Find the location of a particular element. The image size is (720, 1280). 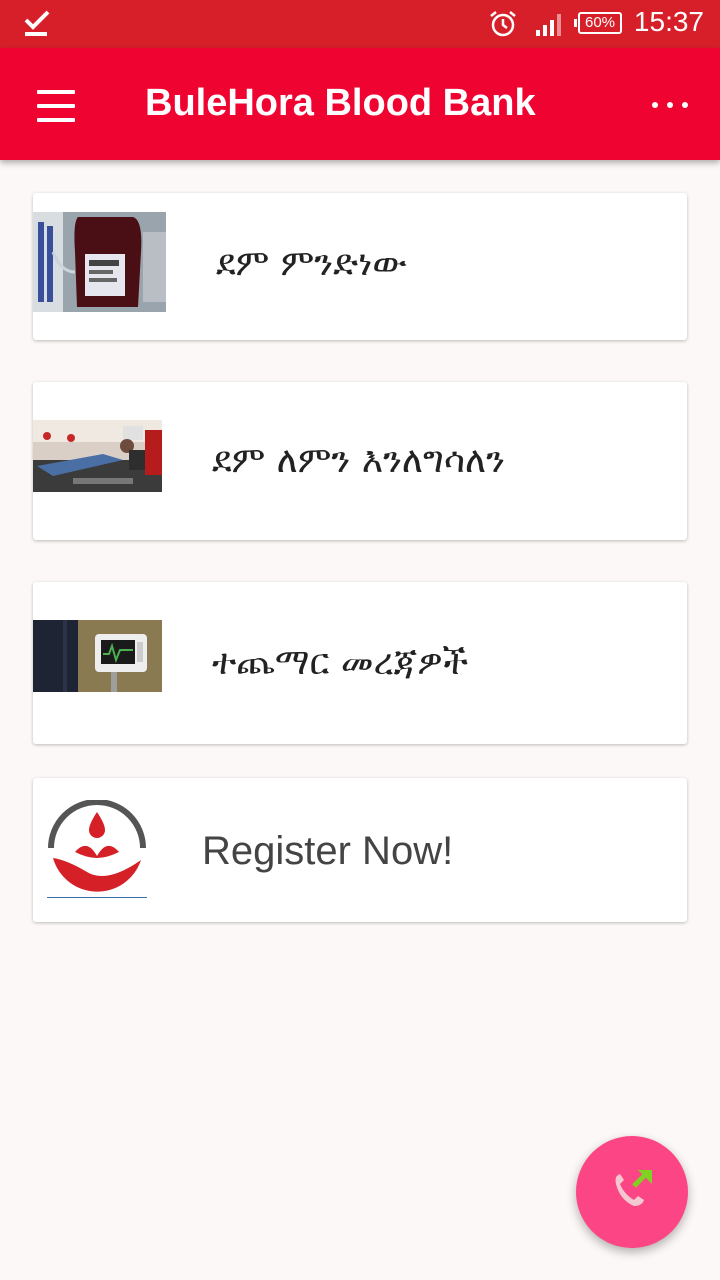

battery-icon: 60% is located at coordinates (598, 23).